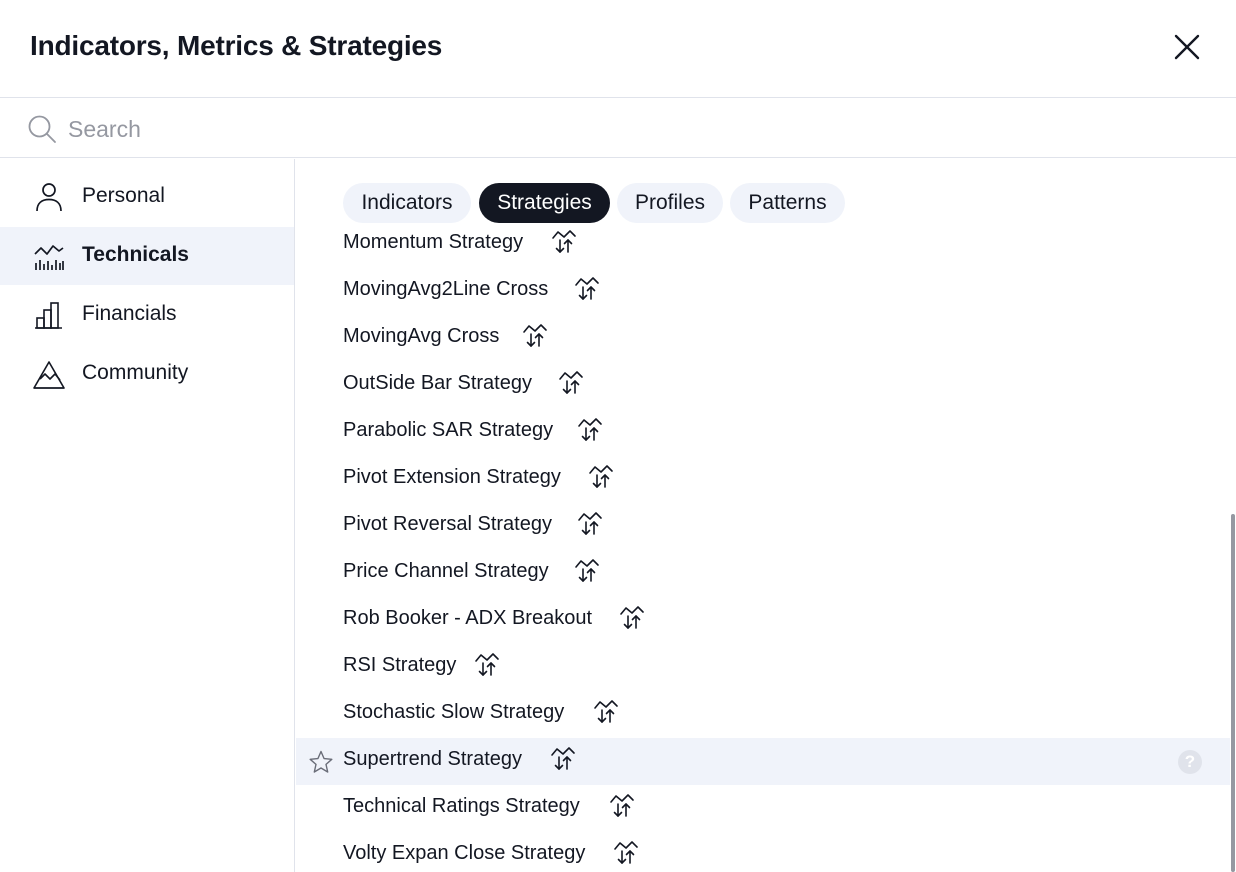 The width and height of the screenshot is (1236, 872). What do you see at coordinates (544, 203) in the screenshot?
I see `tab-strategies: Strategies` at bounding box center [544, 203].